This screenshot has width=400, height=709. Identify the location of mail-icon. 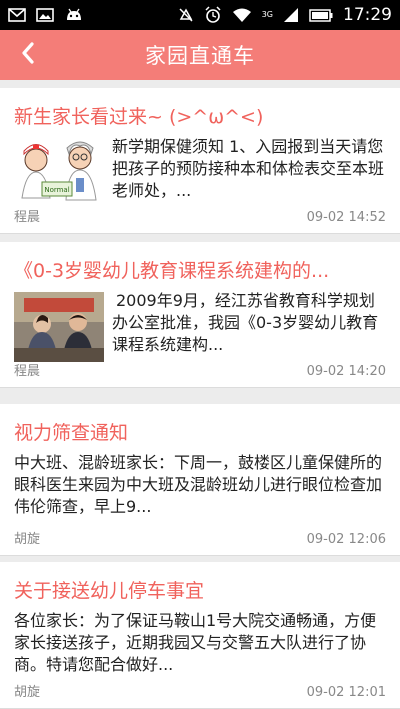
(17, 15).